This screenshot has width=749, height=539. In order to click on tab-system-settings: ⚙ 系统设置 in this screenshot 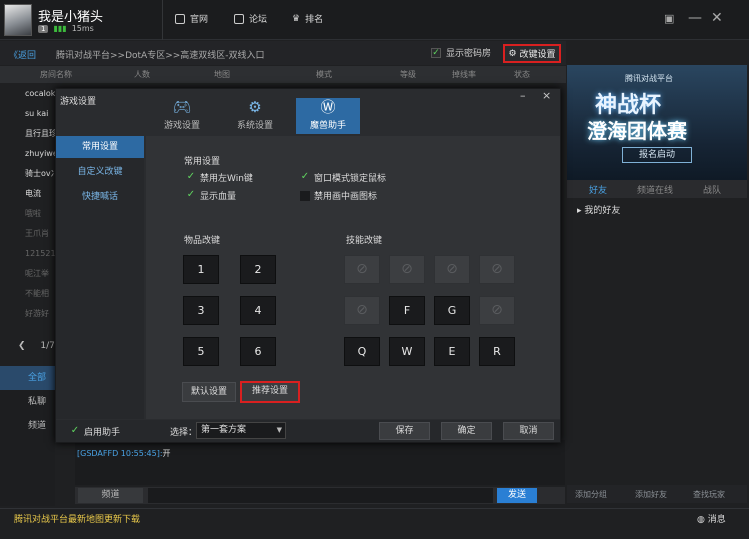, I will do `click(255, 116)`.